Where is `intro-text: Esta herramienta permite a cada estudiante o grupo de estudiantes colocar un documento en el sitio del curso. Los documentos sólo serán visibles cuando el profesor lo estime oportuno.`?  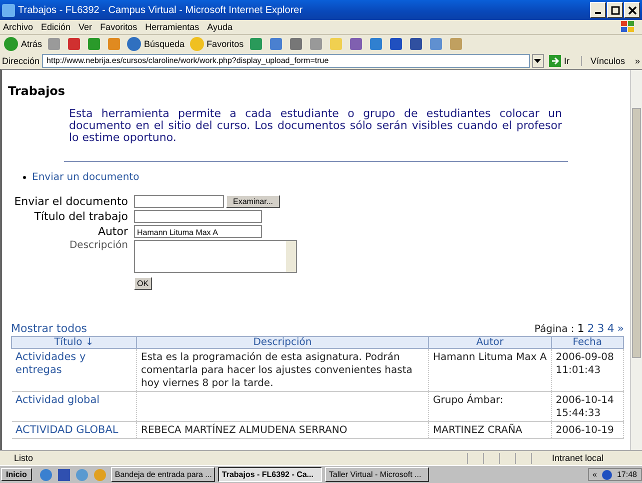
intro-text: Esta herramienta permite a cada estudiante o grupo de estudiantes colocar un documento en el sitio del curso. Los documentos sólo serán visibles cuando el profesor lo estime oportuno. is located at coordinates (315, 126).